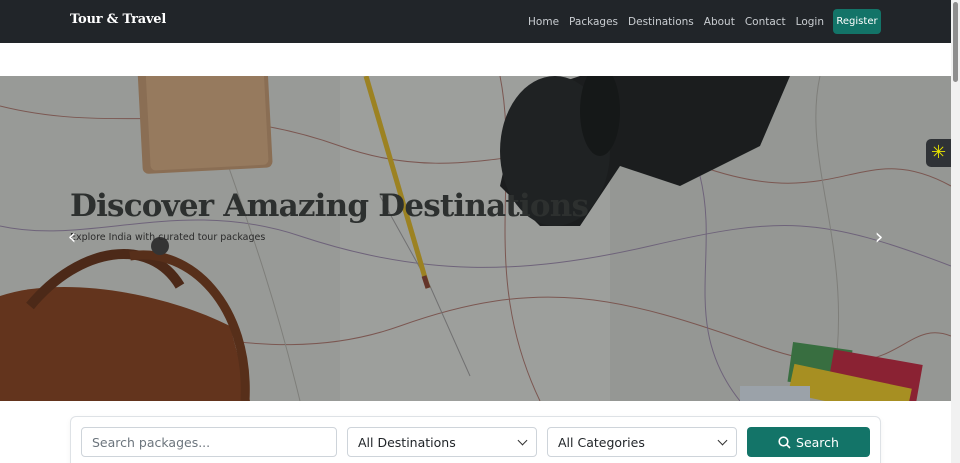 The image size is (960, 463). I want to click on page-scrollbar, so click(955, 231).